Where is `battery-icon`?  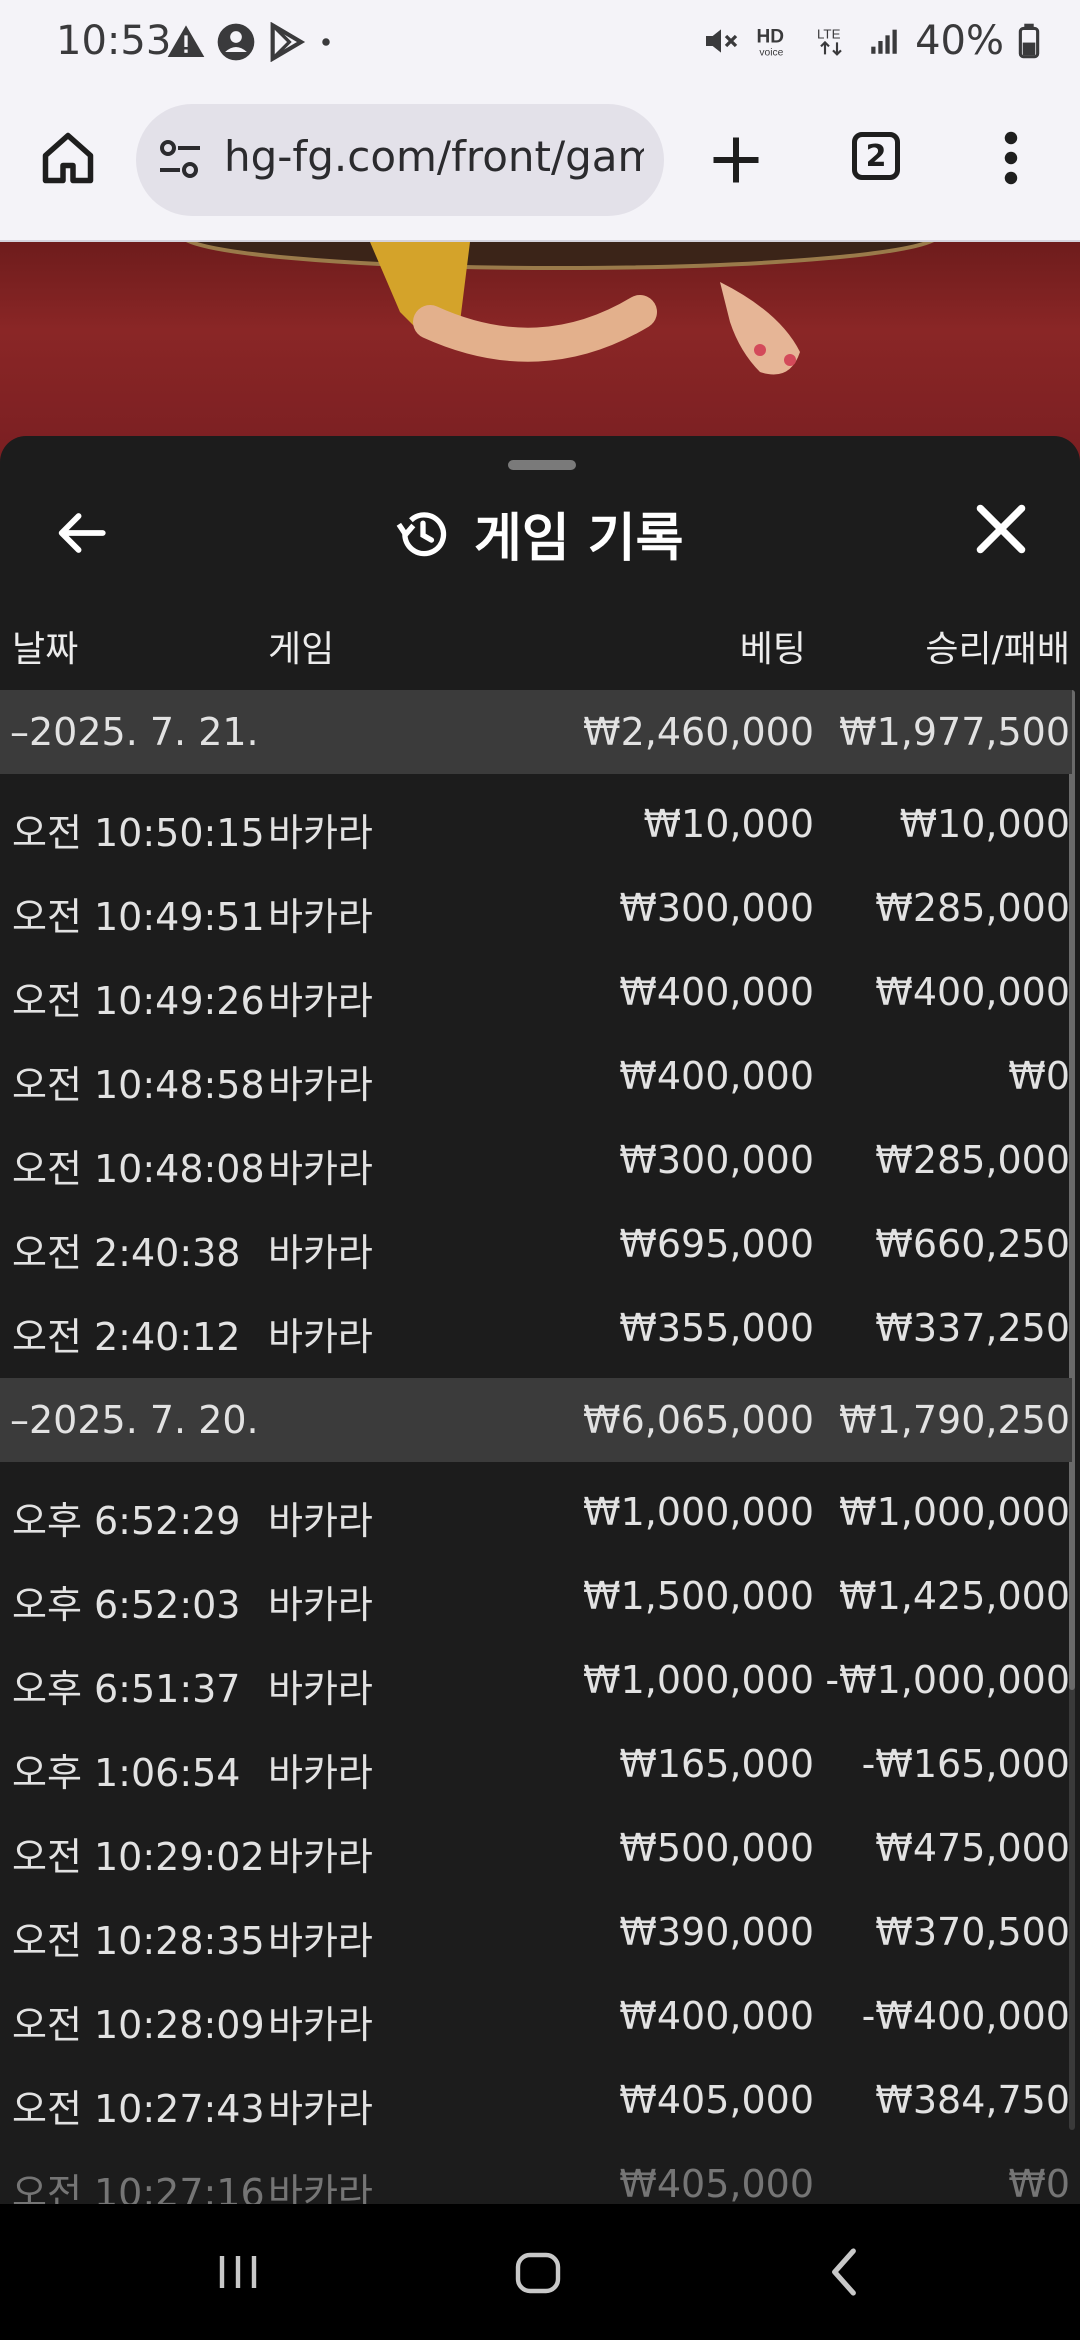 battery-icon is located at coordinates (1029, 41).